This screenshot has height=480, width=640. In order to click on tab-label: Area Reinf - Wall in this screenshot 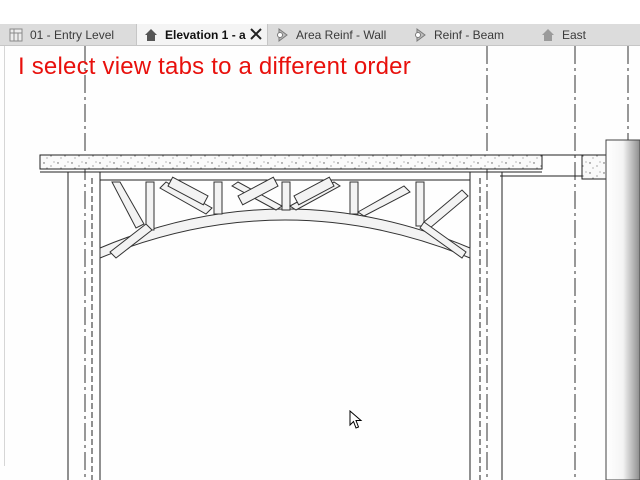, I will do `click(341, 34)`.